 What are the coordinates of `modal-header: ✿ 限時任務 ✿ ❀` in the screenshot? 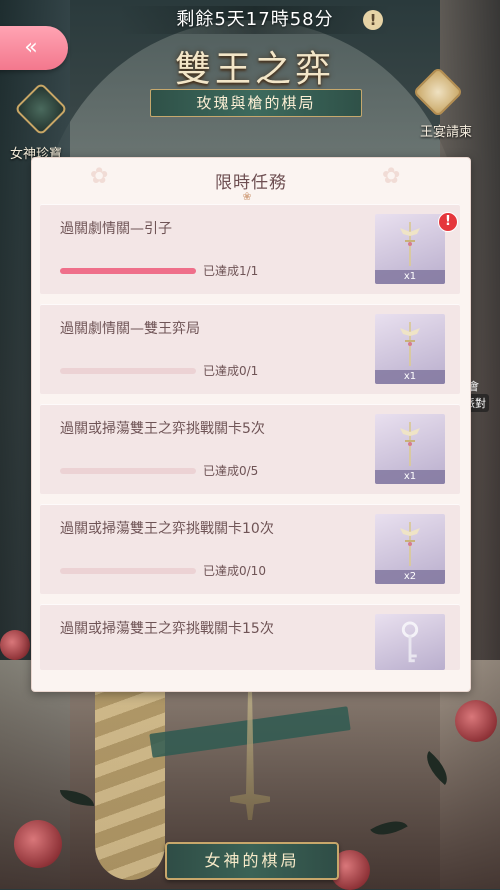 It's located at (251, 180).